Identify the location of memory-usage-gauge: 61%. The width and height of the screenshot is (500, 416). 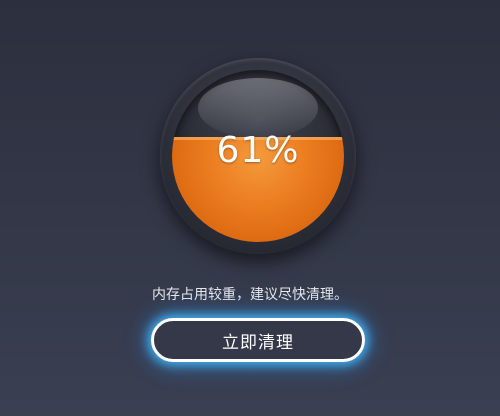
(258, 156).